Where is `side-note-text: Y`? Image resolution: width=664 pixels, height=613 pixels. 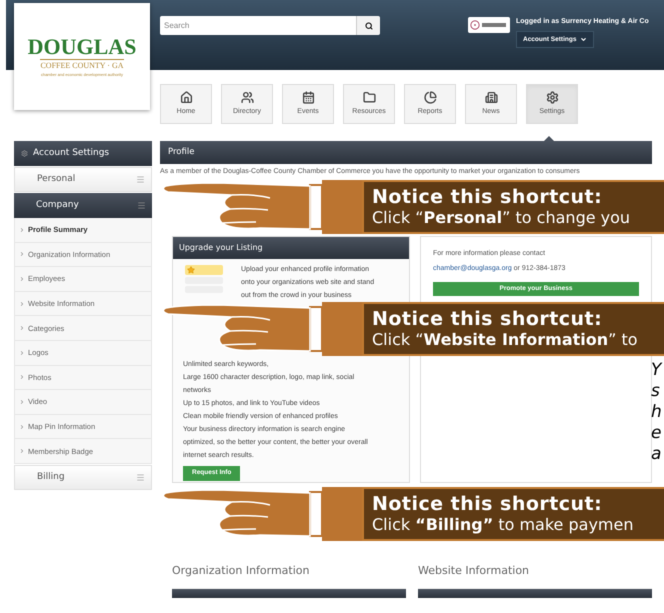
side-note-text: Y is located at coordinates (656, 370).